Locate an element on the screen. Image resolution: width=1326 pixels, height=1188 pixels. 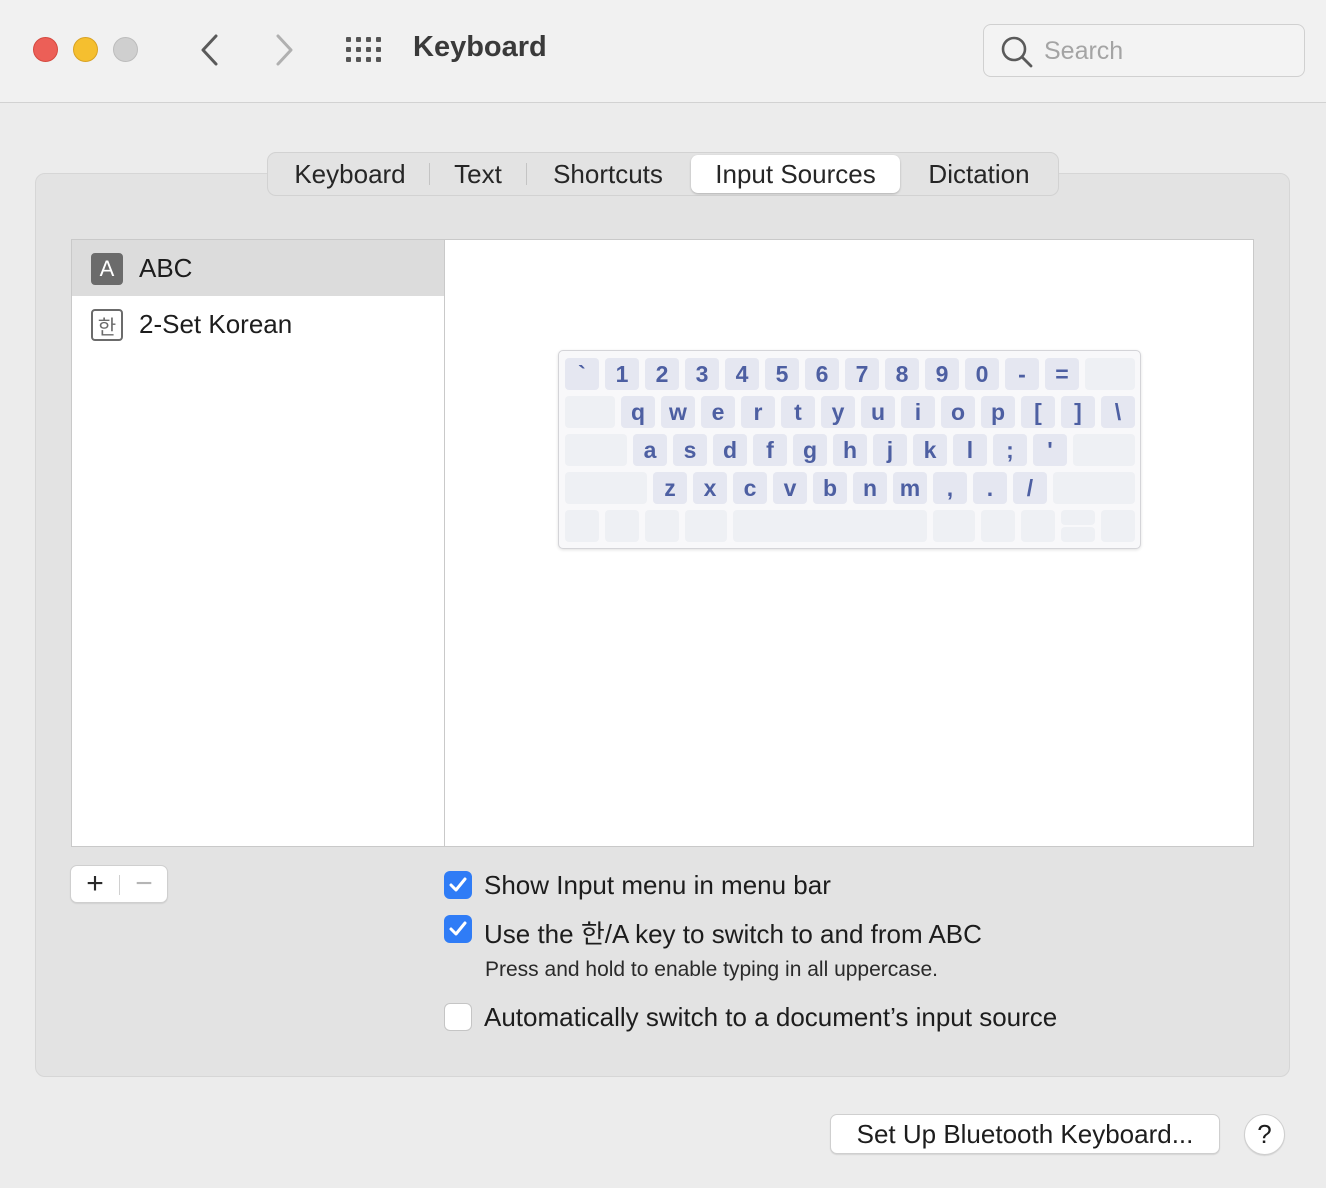
left-shift-key is located at coordinates (606, 488).